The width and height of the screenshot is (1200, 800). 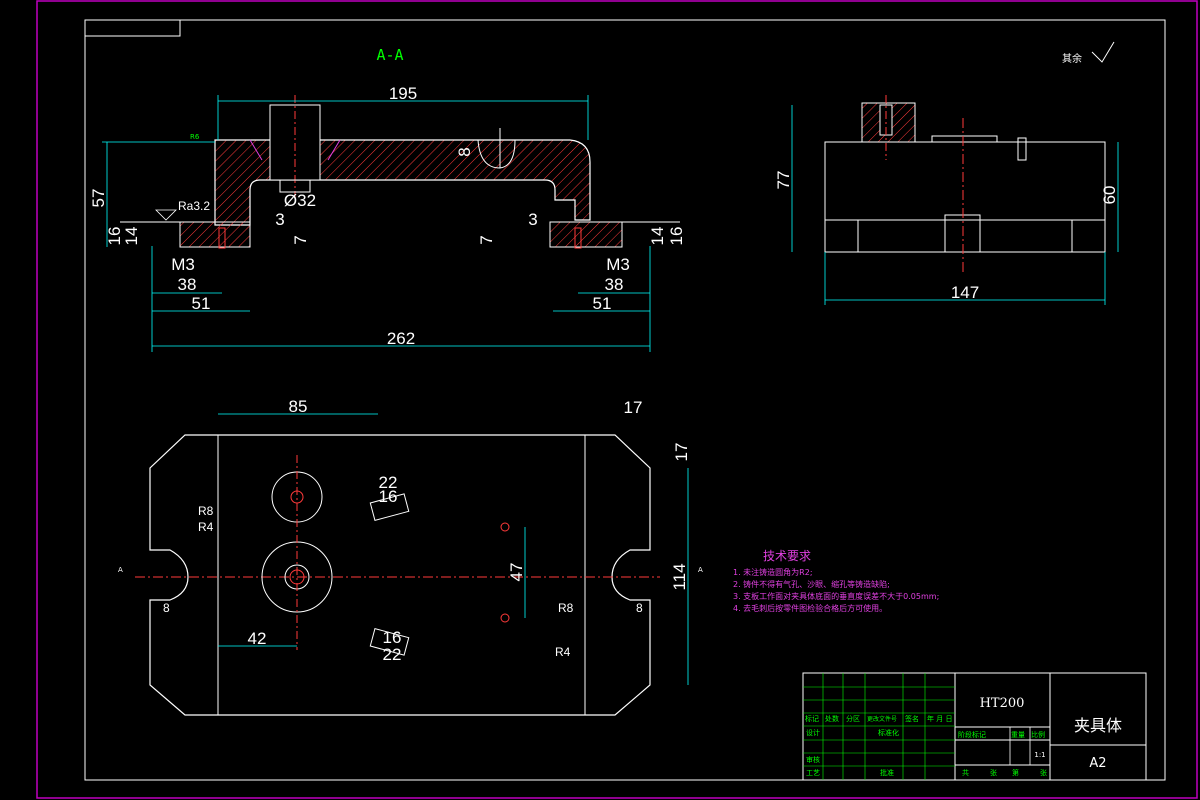 I want to click on title-part-name: 夹具体, so click(x=1098, y=725).